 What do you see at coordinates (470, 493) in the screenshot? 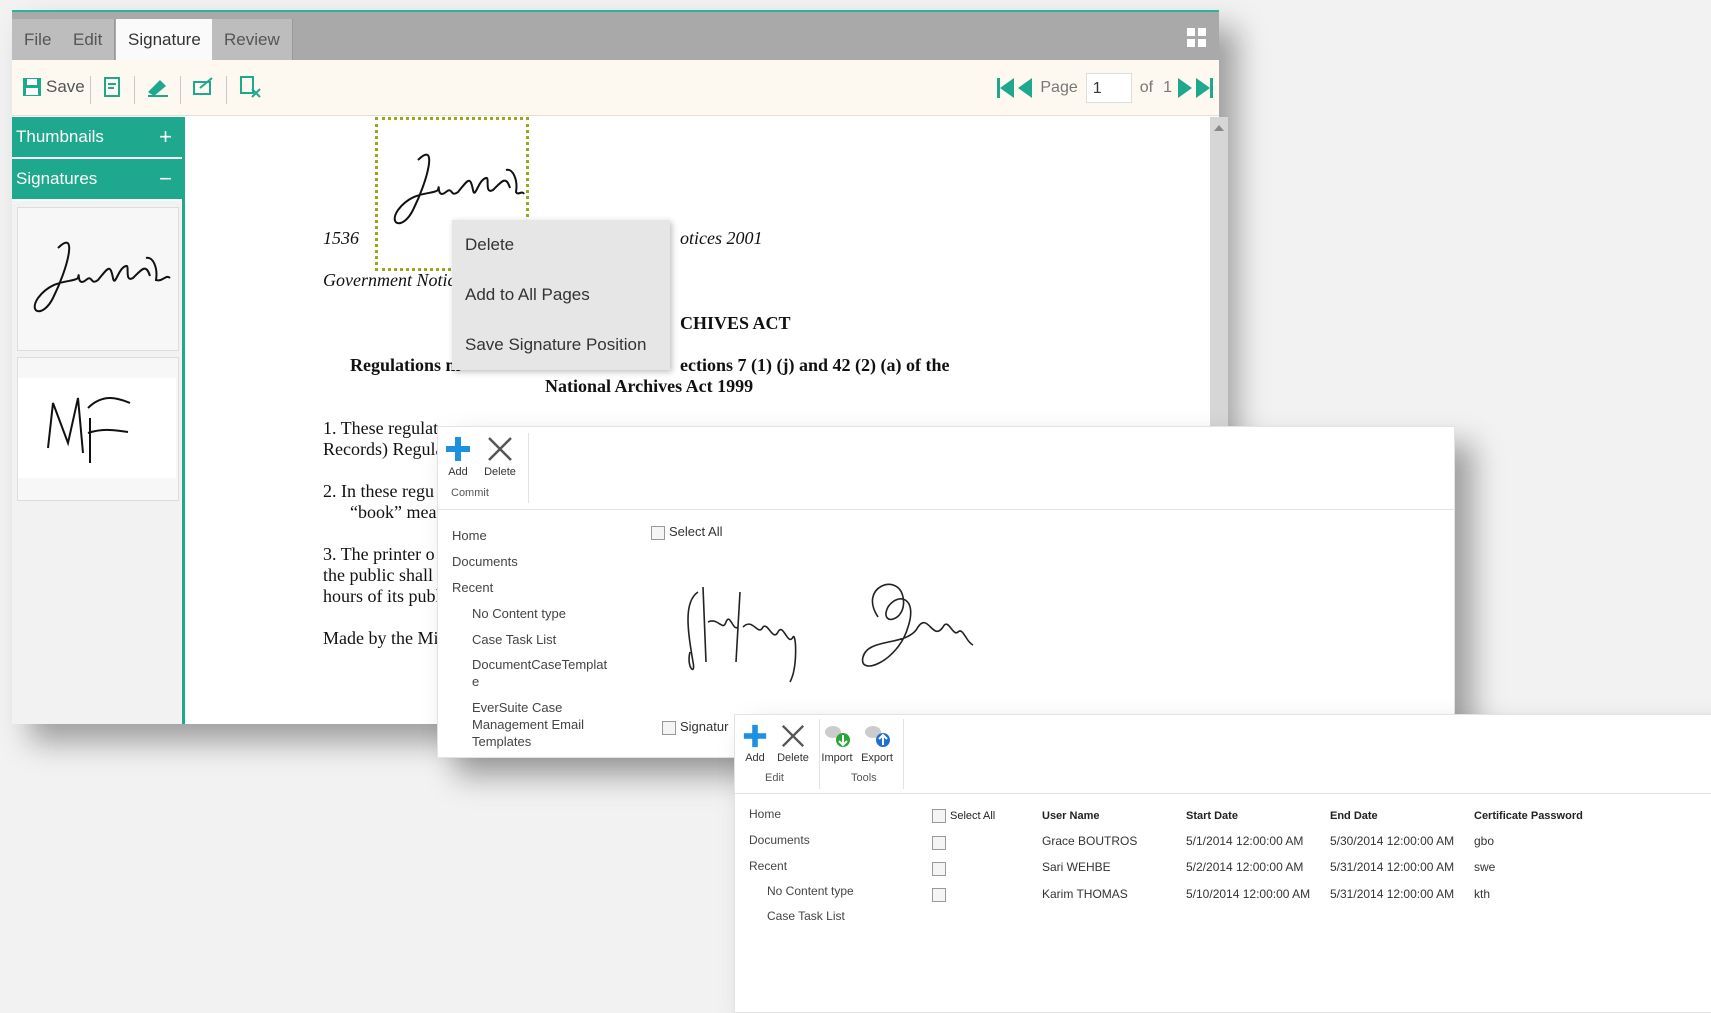
I see `ribbon-group-label: Commit` at bounding box center [470, 493].